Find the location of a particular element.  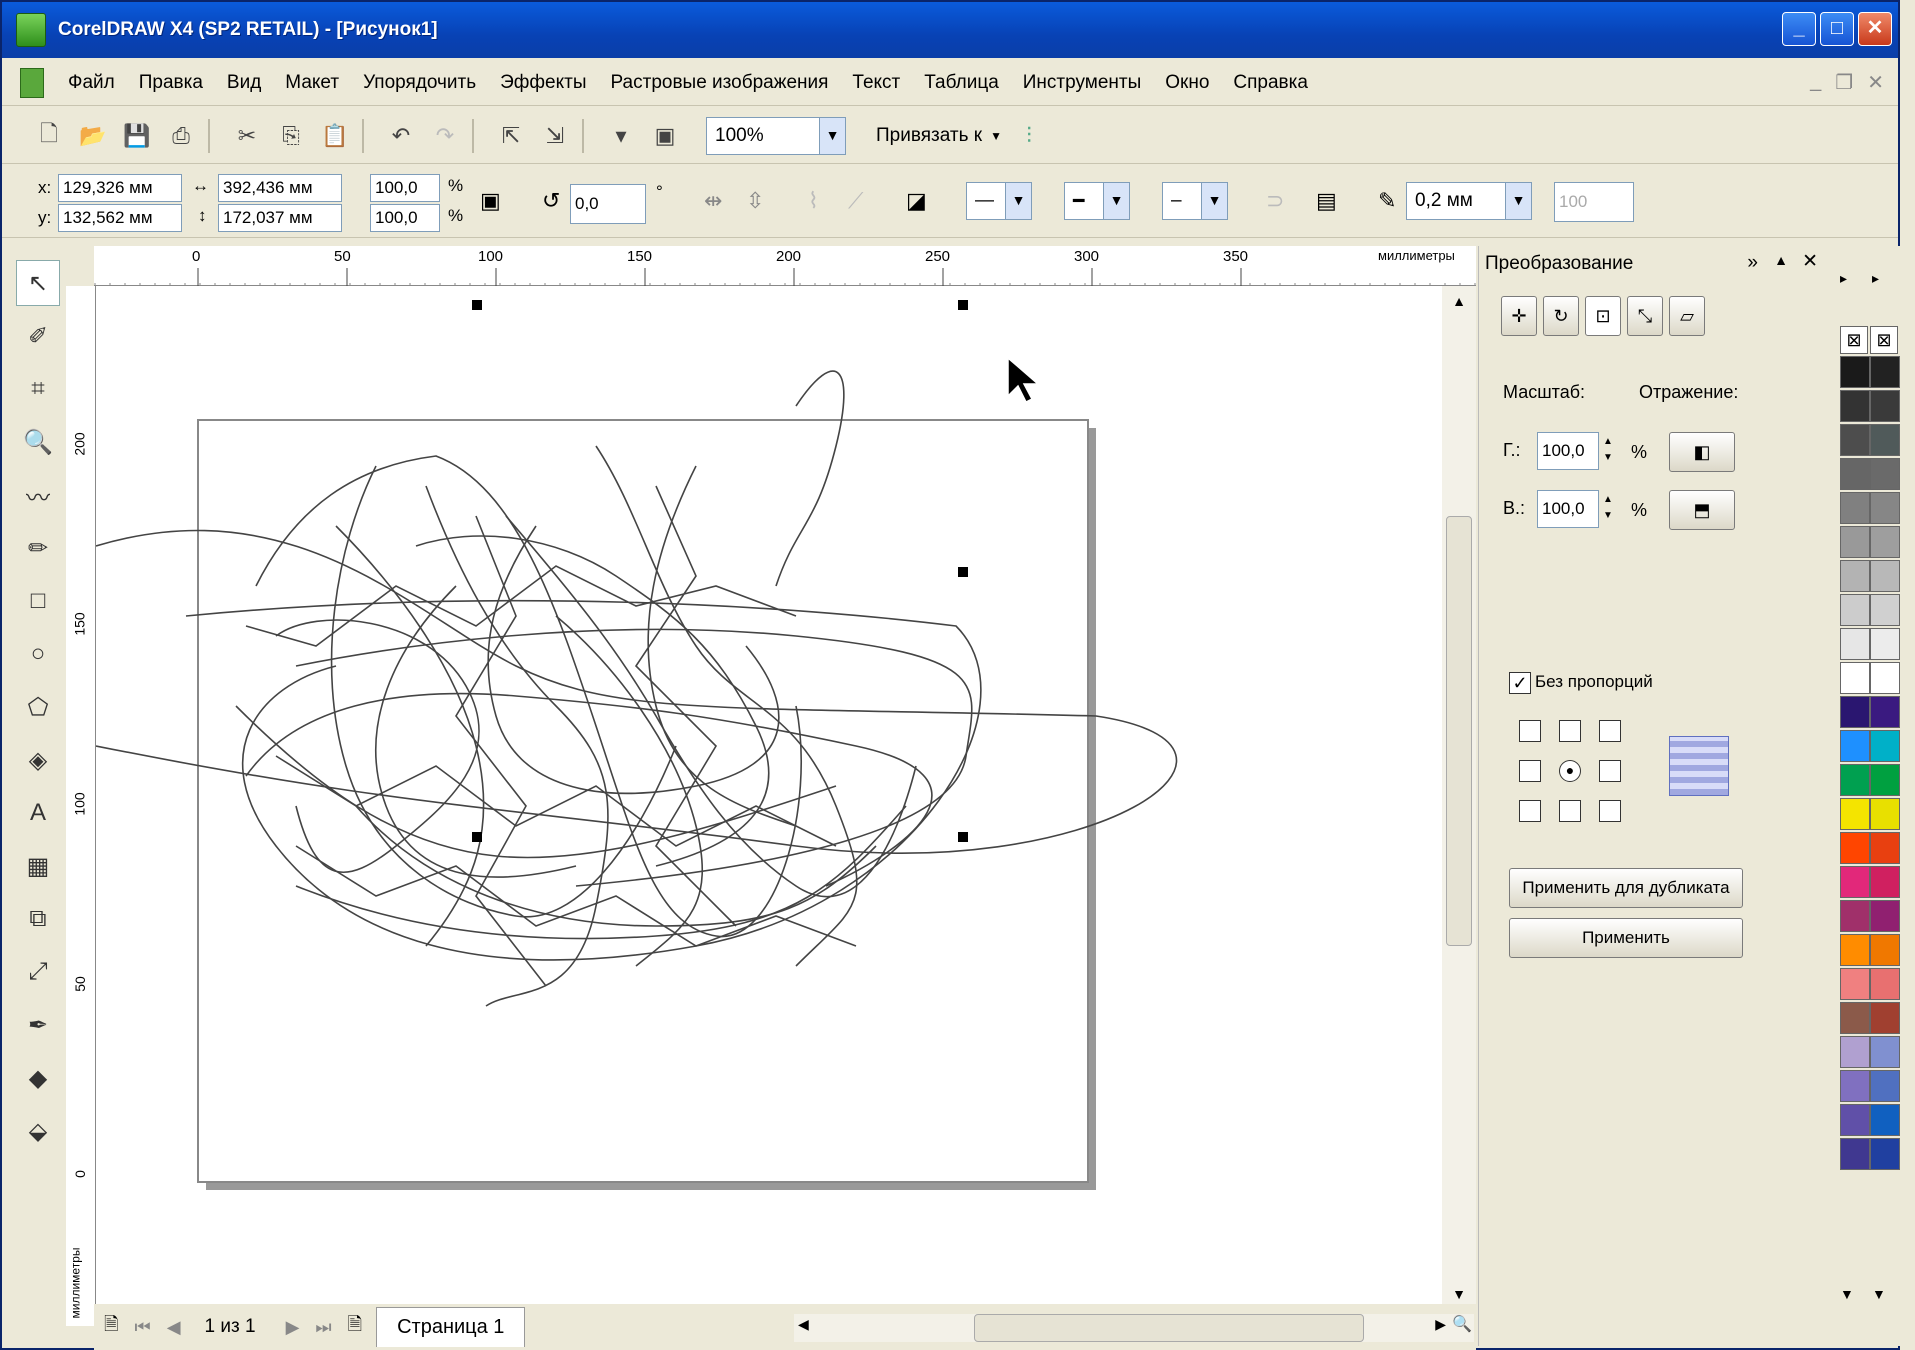

doc-restore-button: ❐ is located at coordinates (1844, 82).